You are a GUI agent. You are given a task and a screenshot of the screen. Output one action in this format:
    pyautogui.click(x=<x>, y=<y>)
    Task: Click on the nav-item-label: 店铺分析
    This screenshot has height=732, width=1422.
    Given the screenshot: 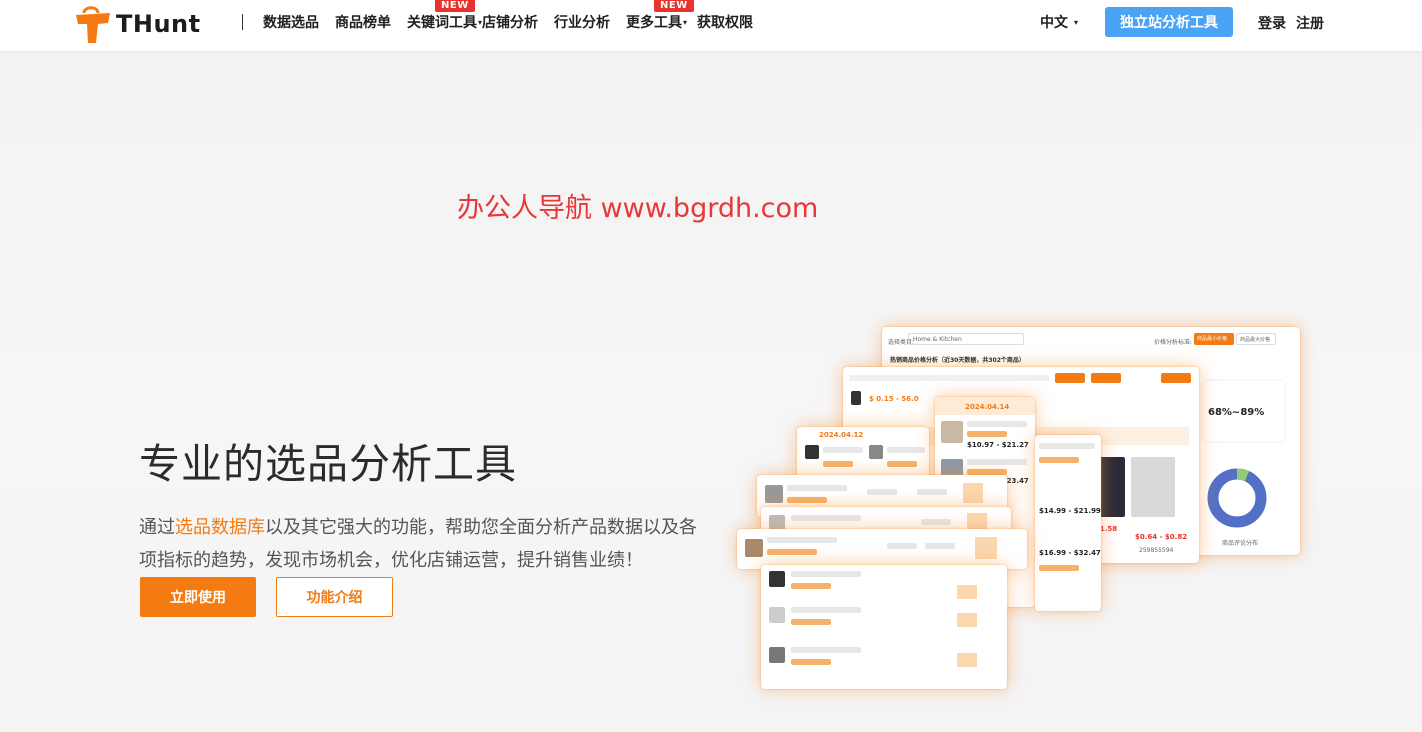 What is the action you would take?
    pyautogui.click(x=510, y=23)
    